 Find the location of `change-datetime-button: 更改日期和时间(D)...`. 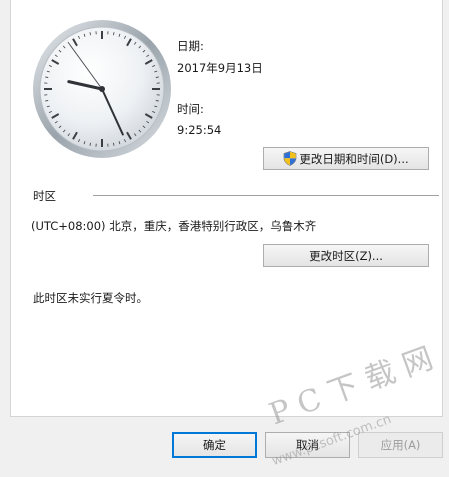

change-datetime-button: 更改日期和时间(D)... is located at coordinates (346, 158).